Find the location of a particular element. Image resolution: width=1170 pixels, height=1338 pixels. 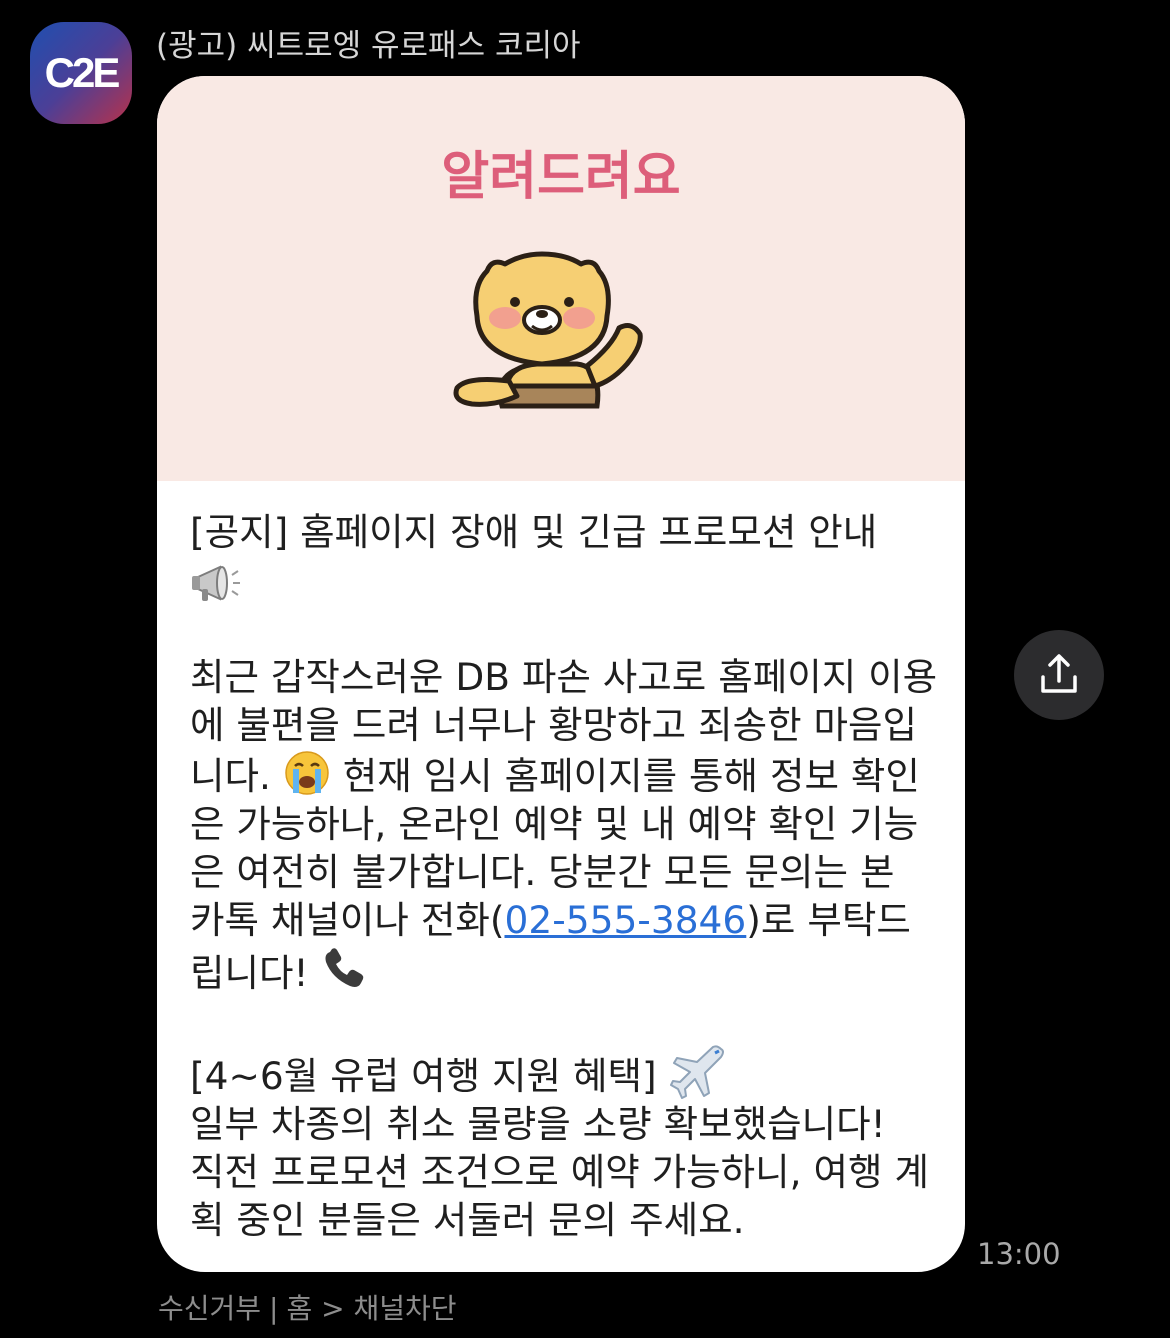

message-timestamp: 13:00 is located at coordinates (1019, 1254).